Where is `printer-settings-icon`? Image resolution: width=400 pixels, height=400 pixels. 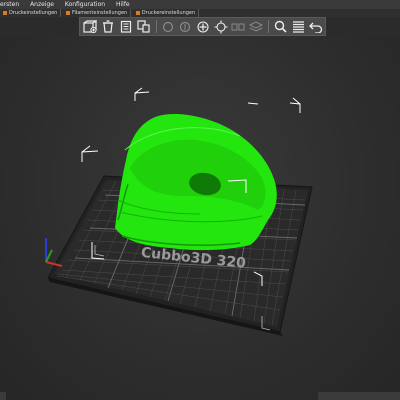
printer-settings-icon is located at coordinates (137, 12).